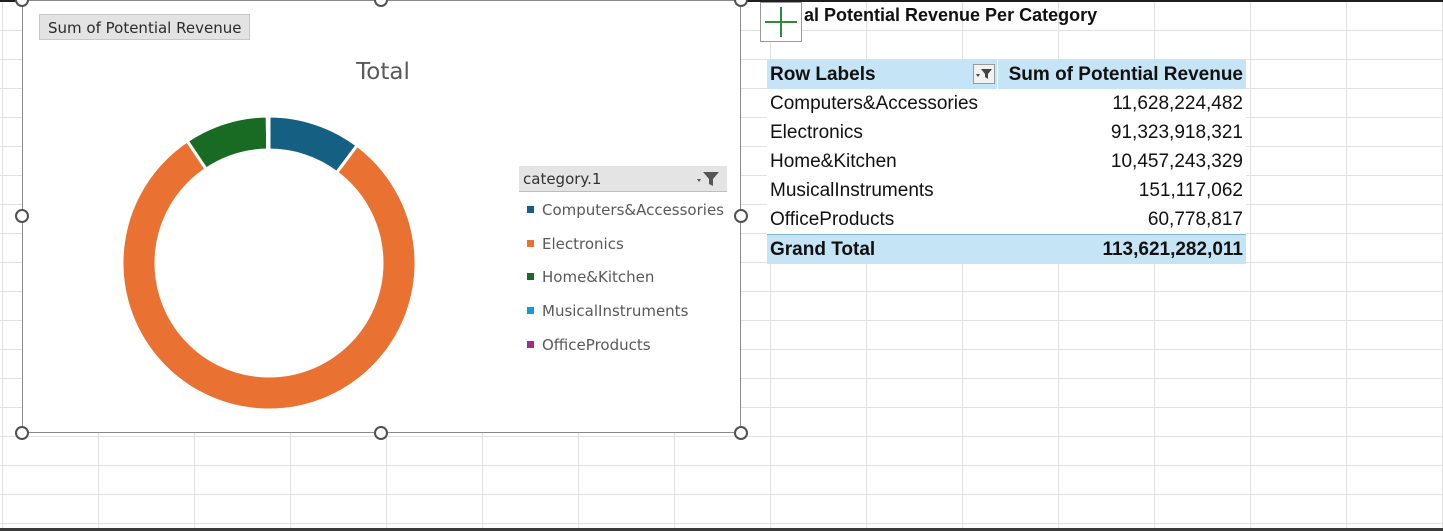 Image resolution: width=1443 pixels, height=531 pixels. I want to click on chart-title: Total, so click(383, 72).